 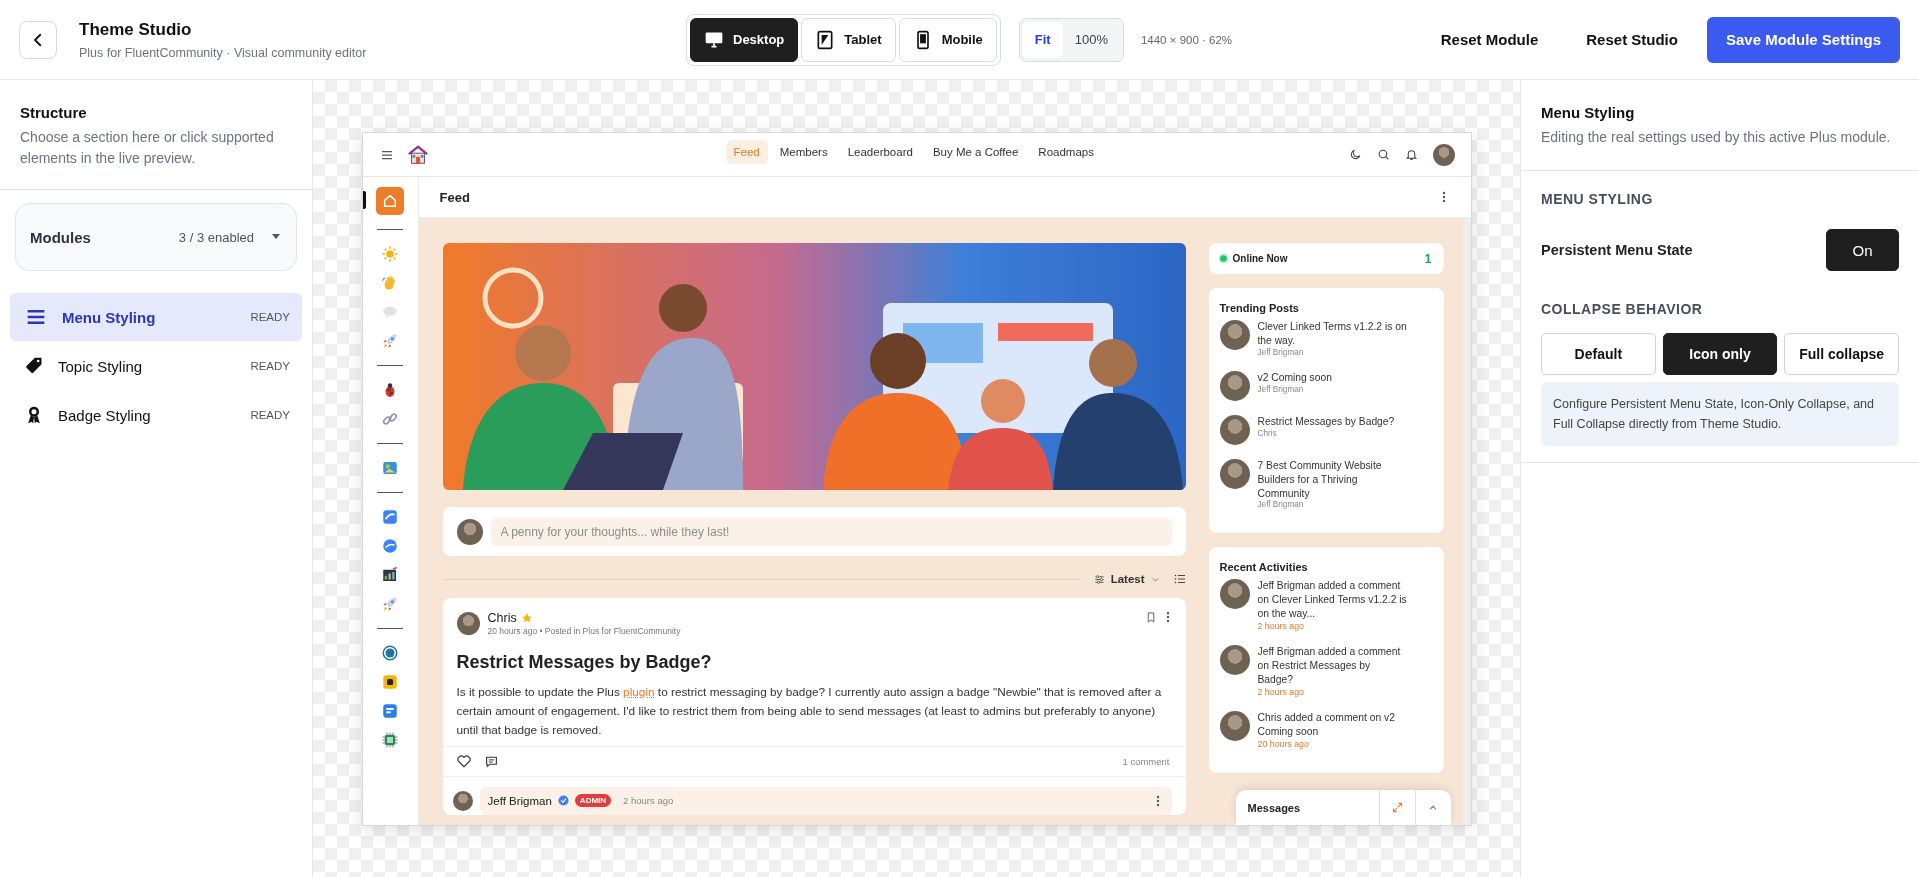 What do you see at coordinates (1598, 354) in the screenshot?
I see `collapse-option: Default` at bounding box center [1598, 354].